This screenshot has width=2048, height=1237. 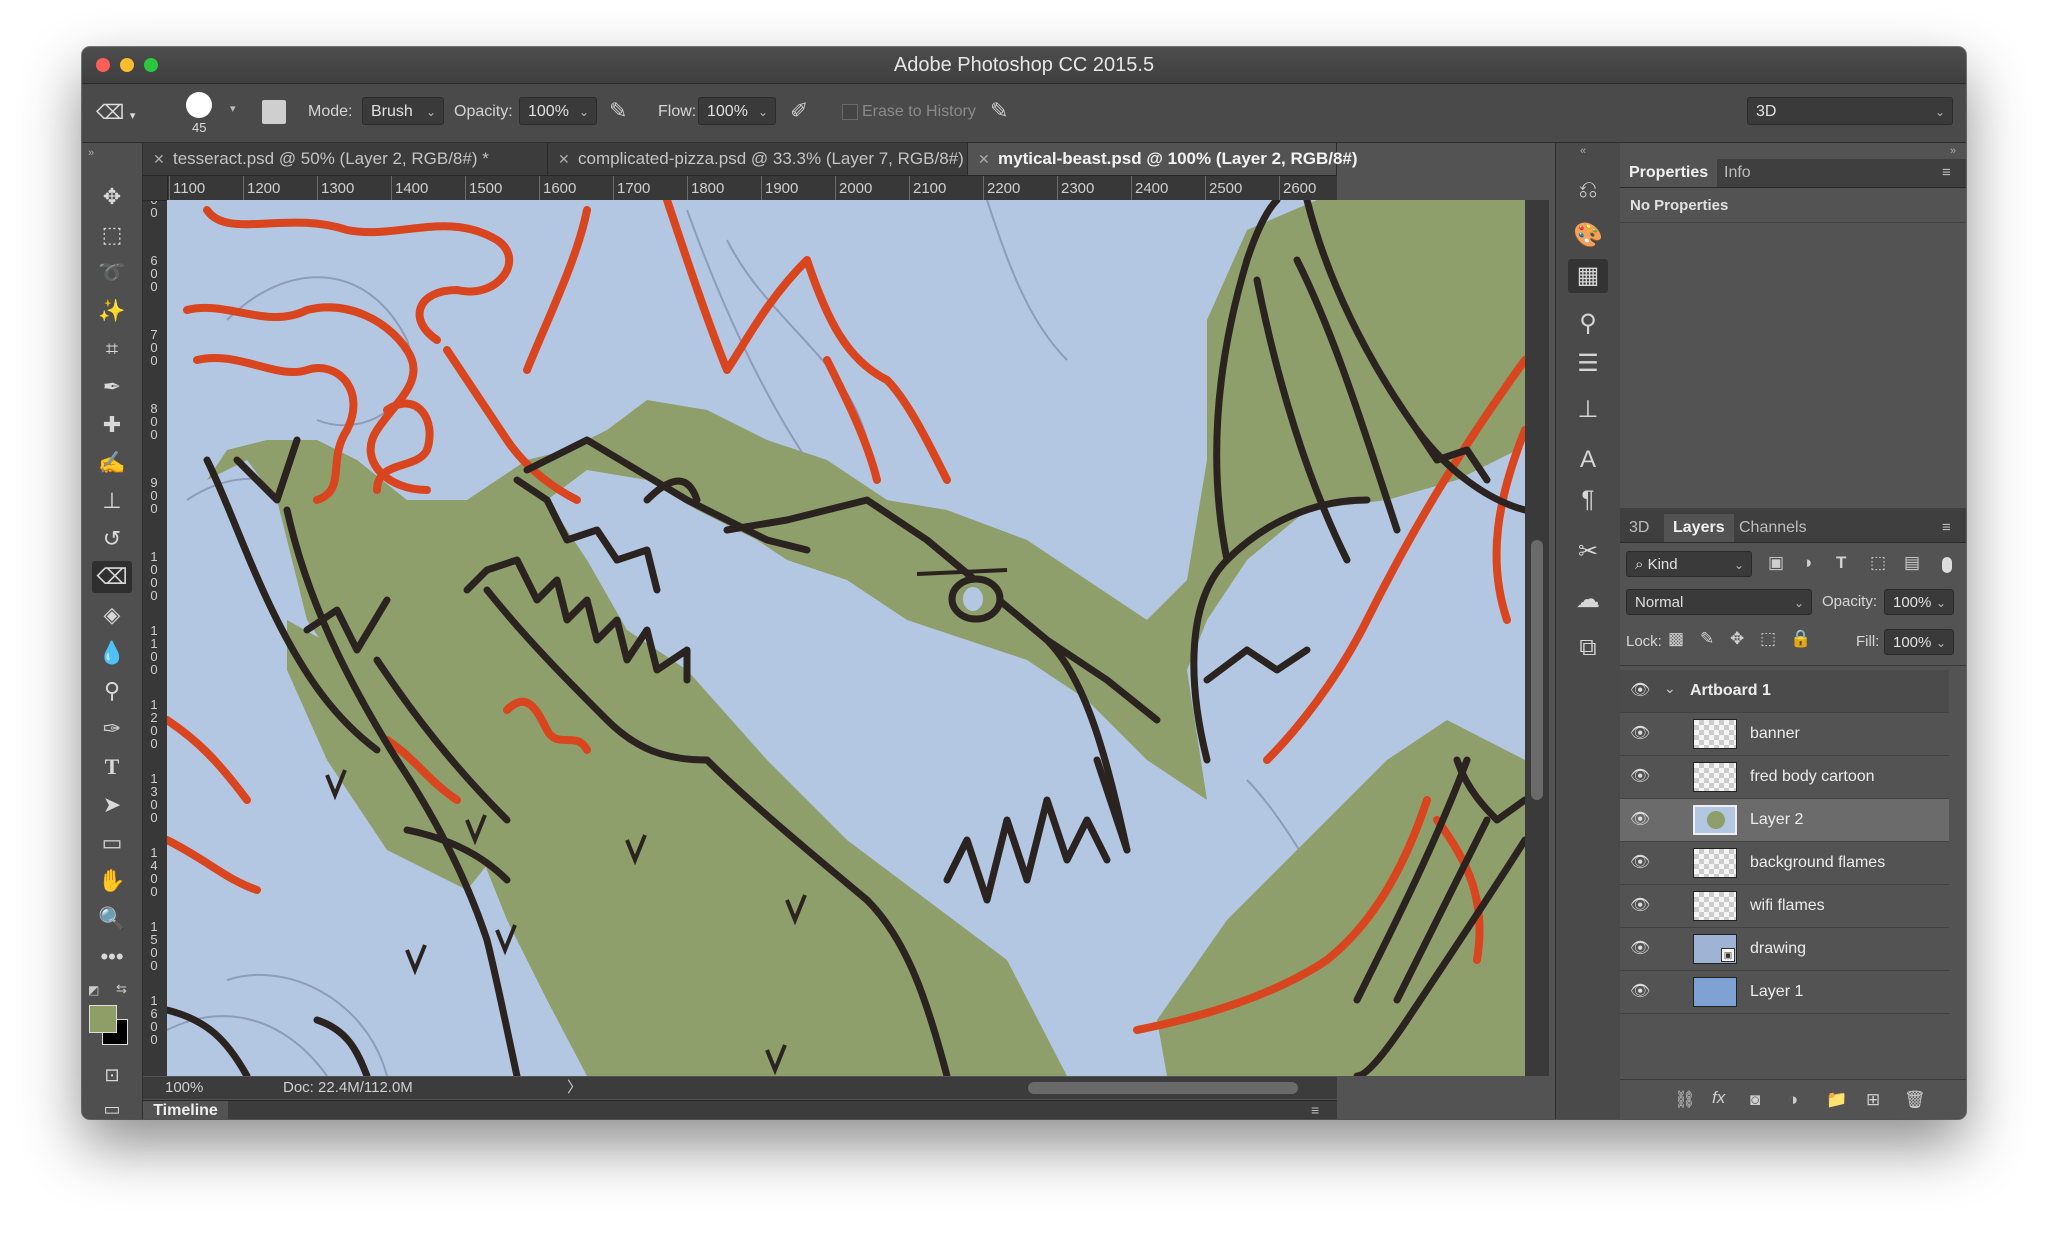 What do you see at coordinates (1699, 528) in the screenshot?
I see `tab-layers: Layers` at bounding box center [1699, 528].